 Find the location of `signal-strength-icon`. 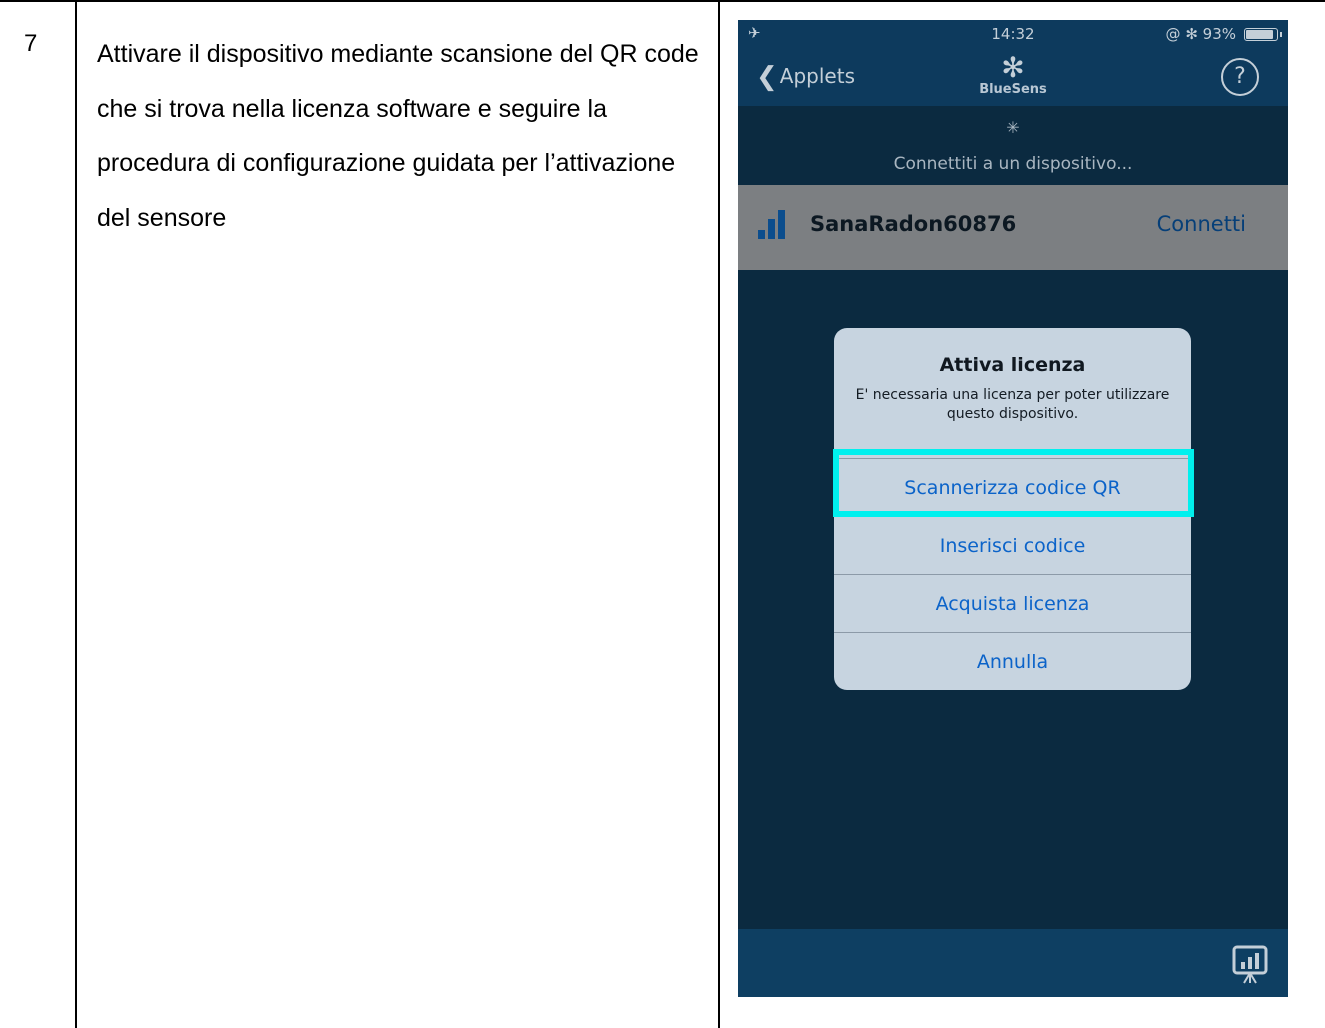

signal-strength-icon is located at coordinates (775, 221).